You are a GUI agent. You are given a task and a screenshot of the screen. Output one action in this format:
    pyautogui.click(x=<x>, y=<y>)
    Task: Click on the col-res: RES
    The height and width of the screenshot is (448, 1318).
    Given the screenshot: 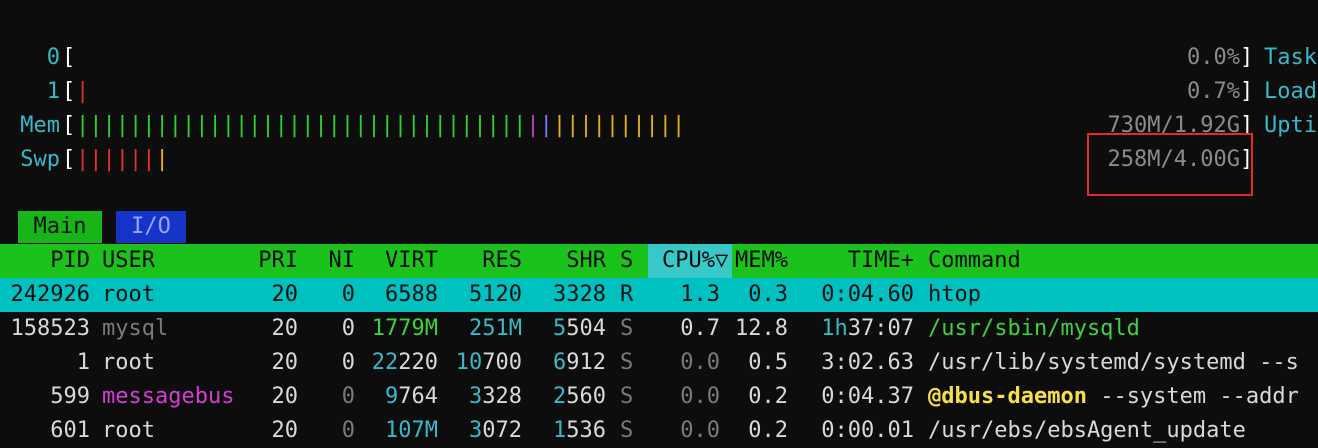 What is the action you would take?
    pyautogui.click(x=481, y=261)
    